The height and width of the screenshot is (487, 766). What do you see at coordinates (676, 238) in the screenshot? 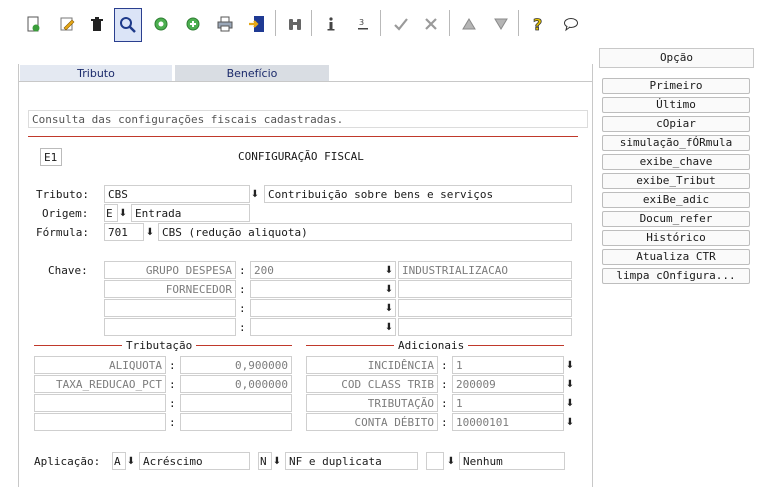
I see `historico-button: Histórico` at bounding box center [676, 238].